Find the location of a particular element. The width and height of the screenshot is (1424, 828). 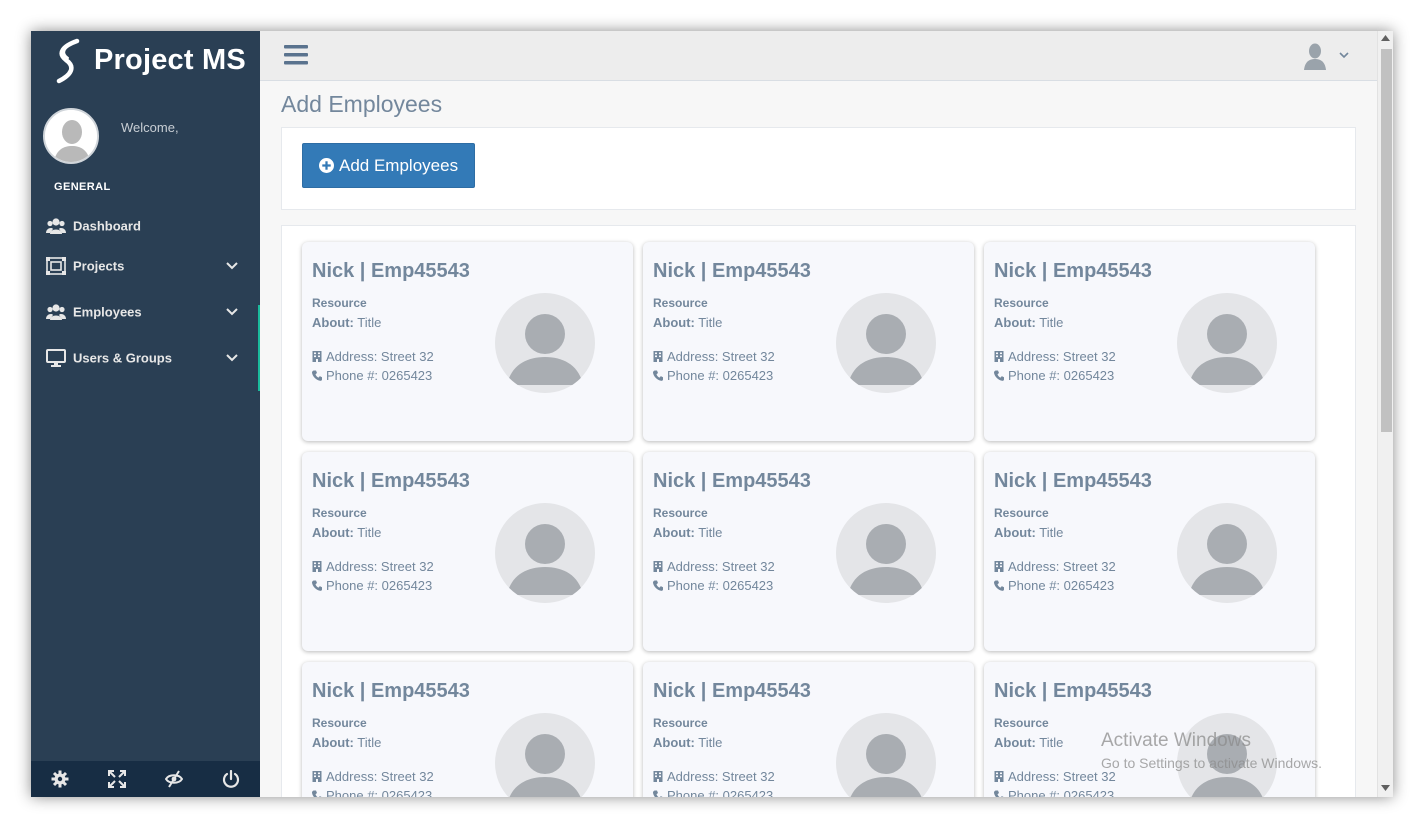

users-icon is located at coordinates (56, 226).